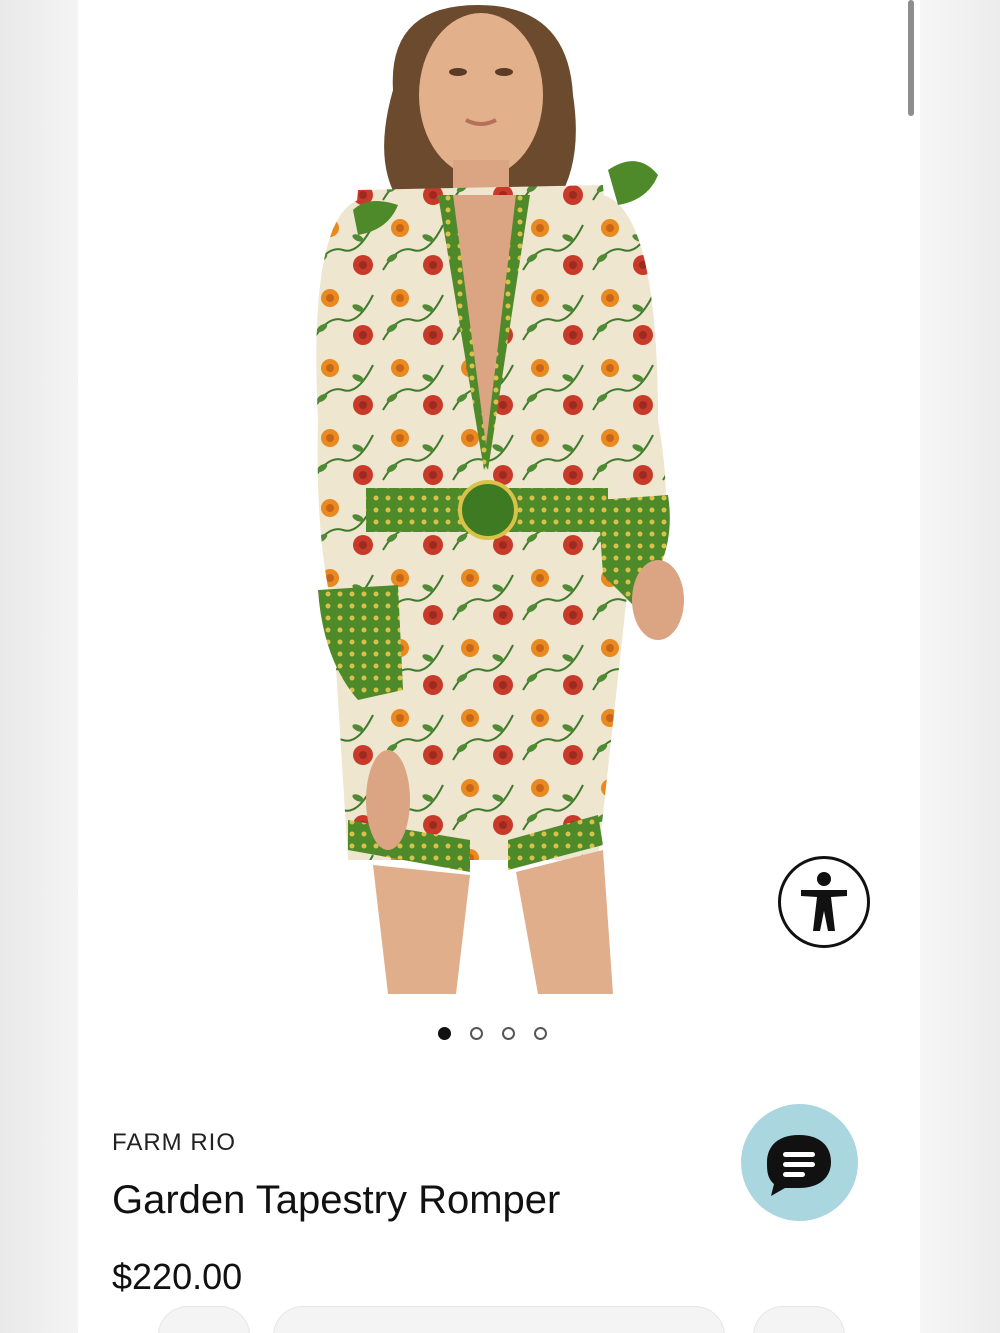 Image resolution: width=1000 pixels, height=1333 pixels. I want to click on accessibility-person-icon, so click(824, 901).